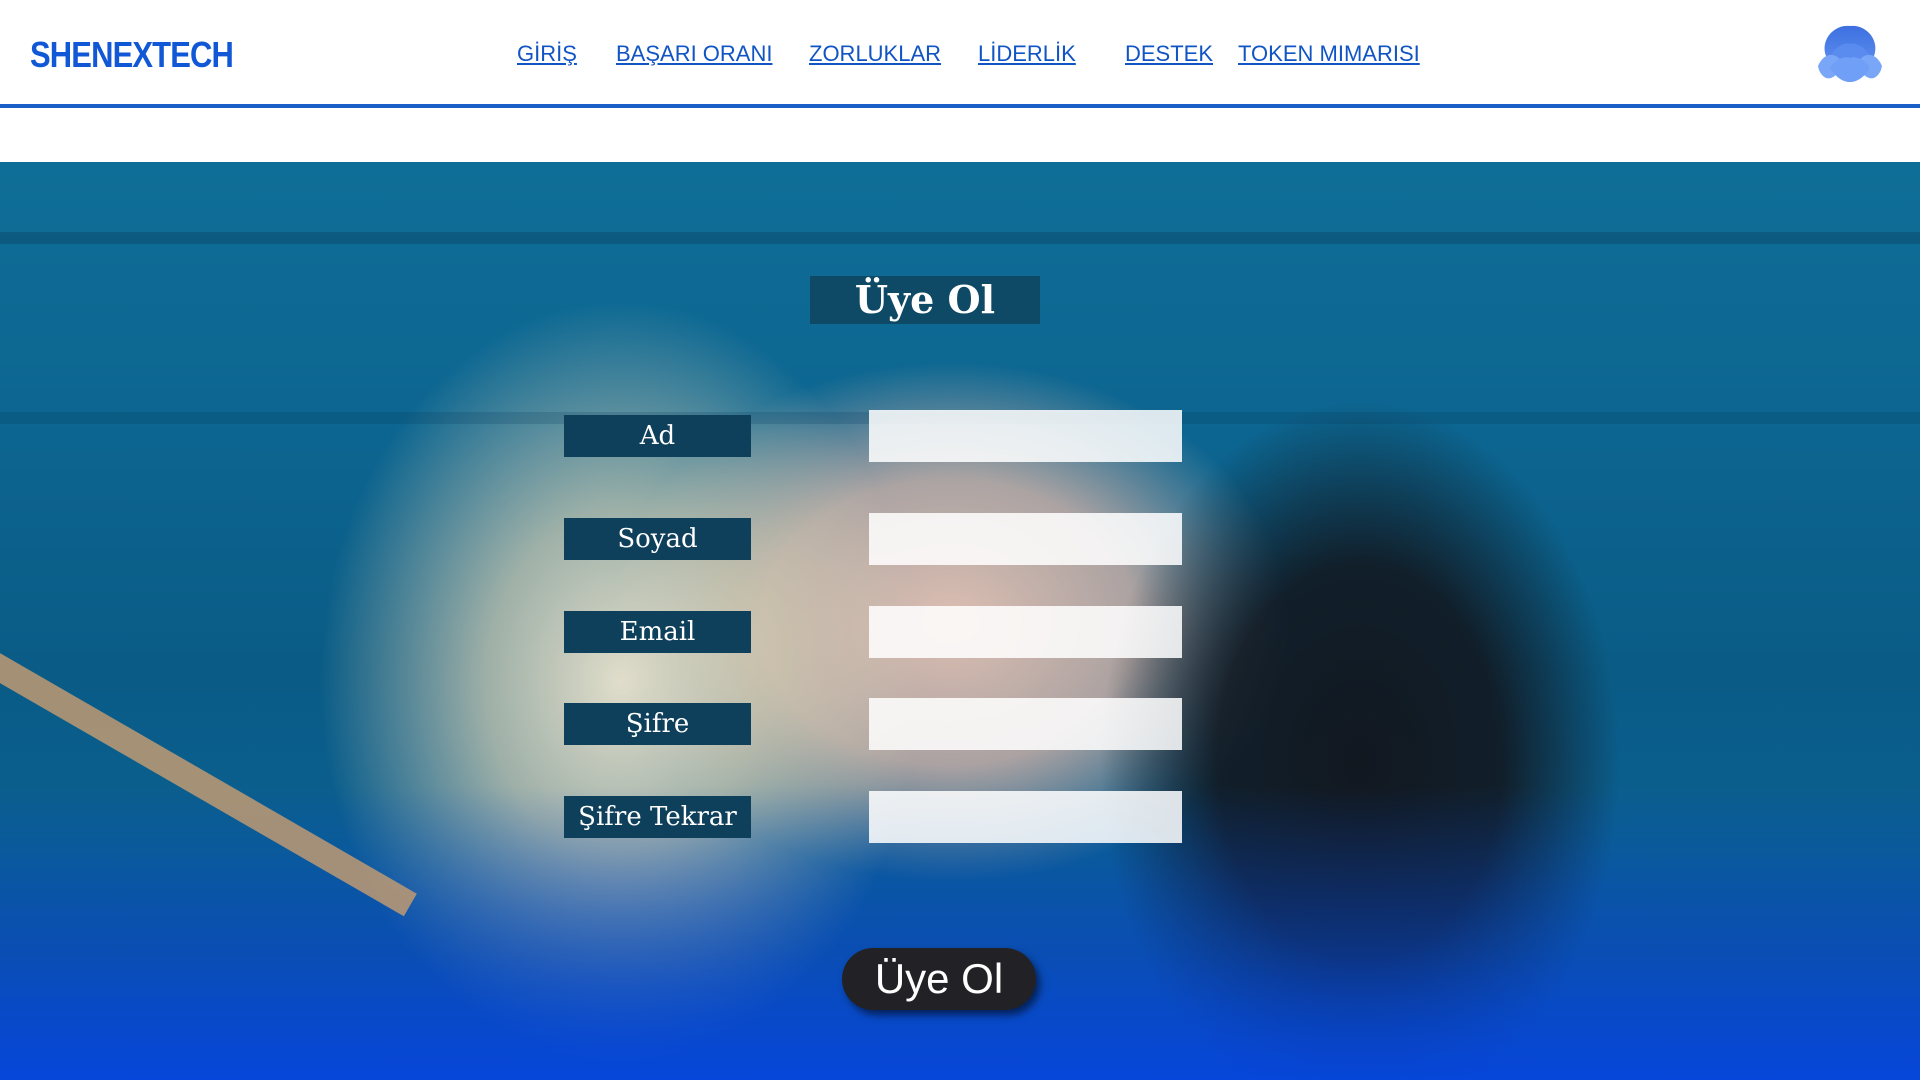 The width and height of the screenshot is (1920, 1080). Describe the element at coordinates (939, 979) in the screenshot. I see `signup-submit-button: Üye Ol` at that location.